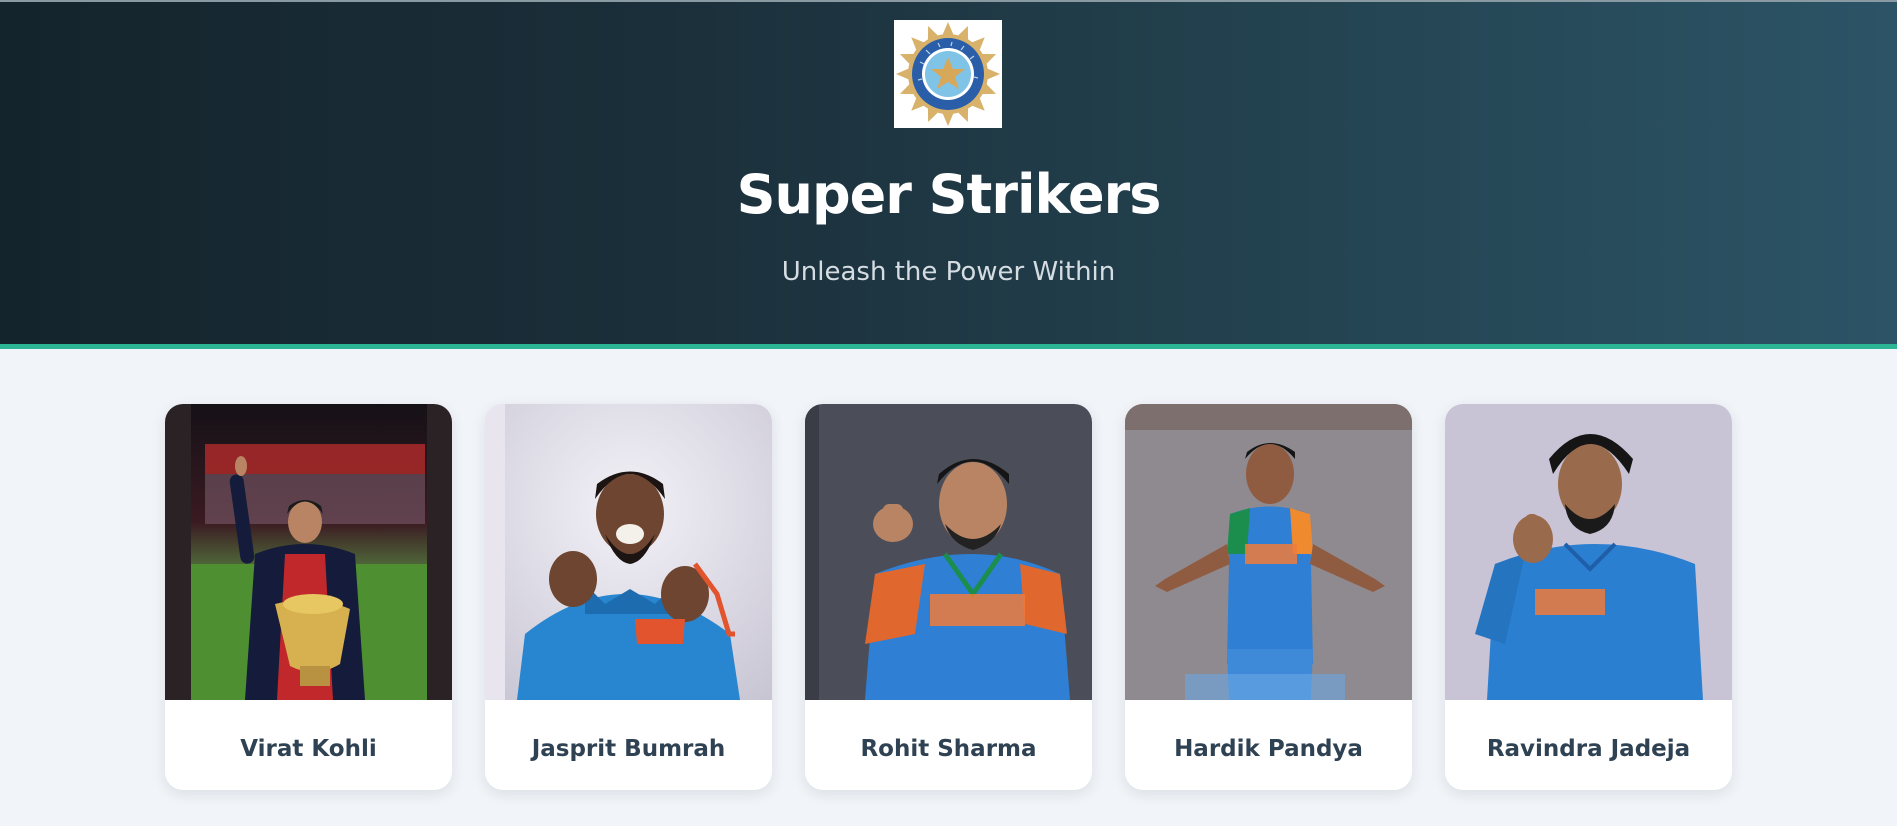 Image resolution: width=1897 pixels, height=826 pixels. Describe the element at coordinates (628, 749) in the screenshot. I see `player-name: Jasprit Bumrah` at that location.